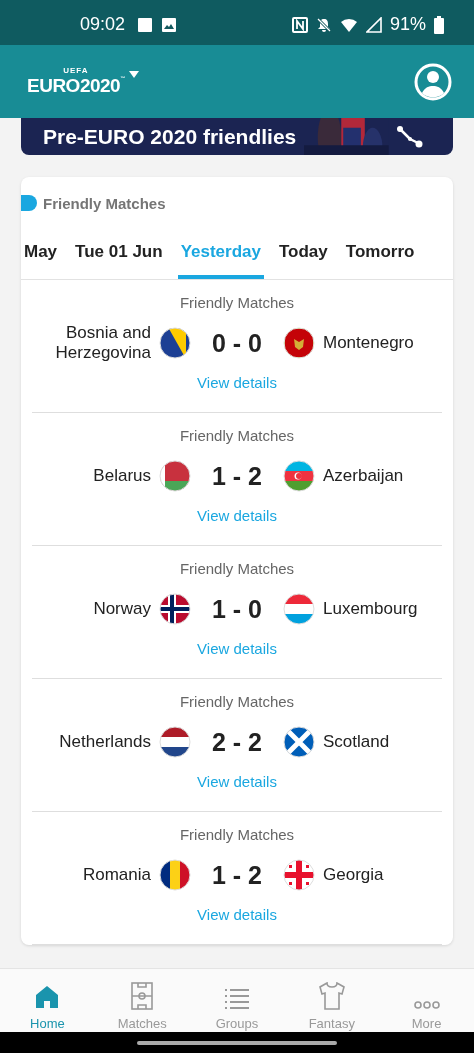 This screenshot has width=474, height=1053. Describe the element at coordinates (29, 203) in the screenshot. I see `section-marker-icon` at that location.